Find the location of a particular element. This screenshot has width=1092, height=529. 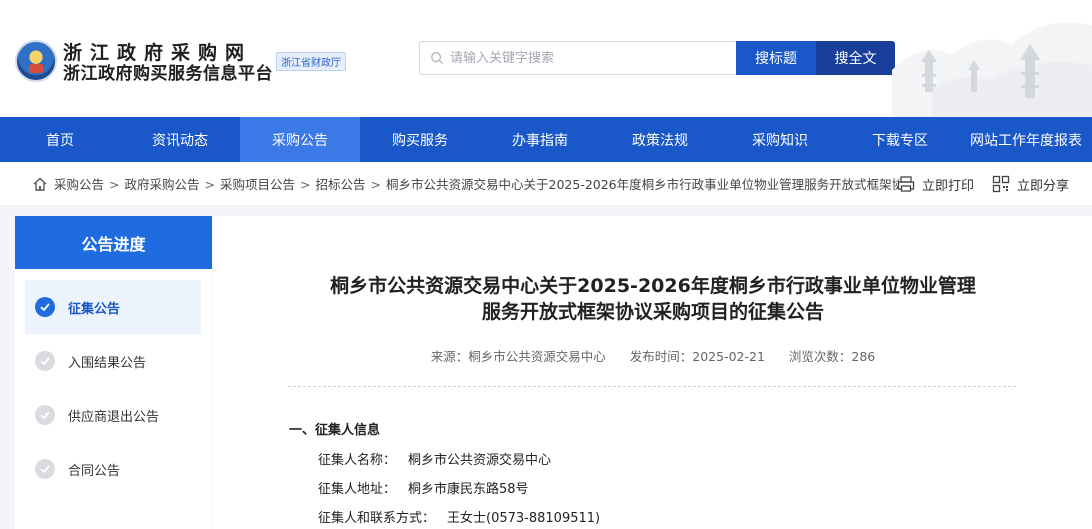

article-meta: 来源：桐乡市公共资源交易中心 发布时间：2025-02-21 浏览次数：286 is located at coordinates (653, 355).